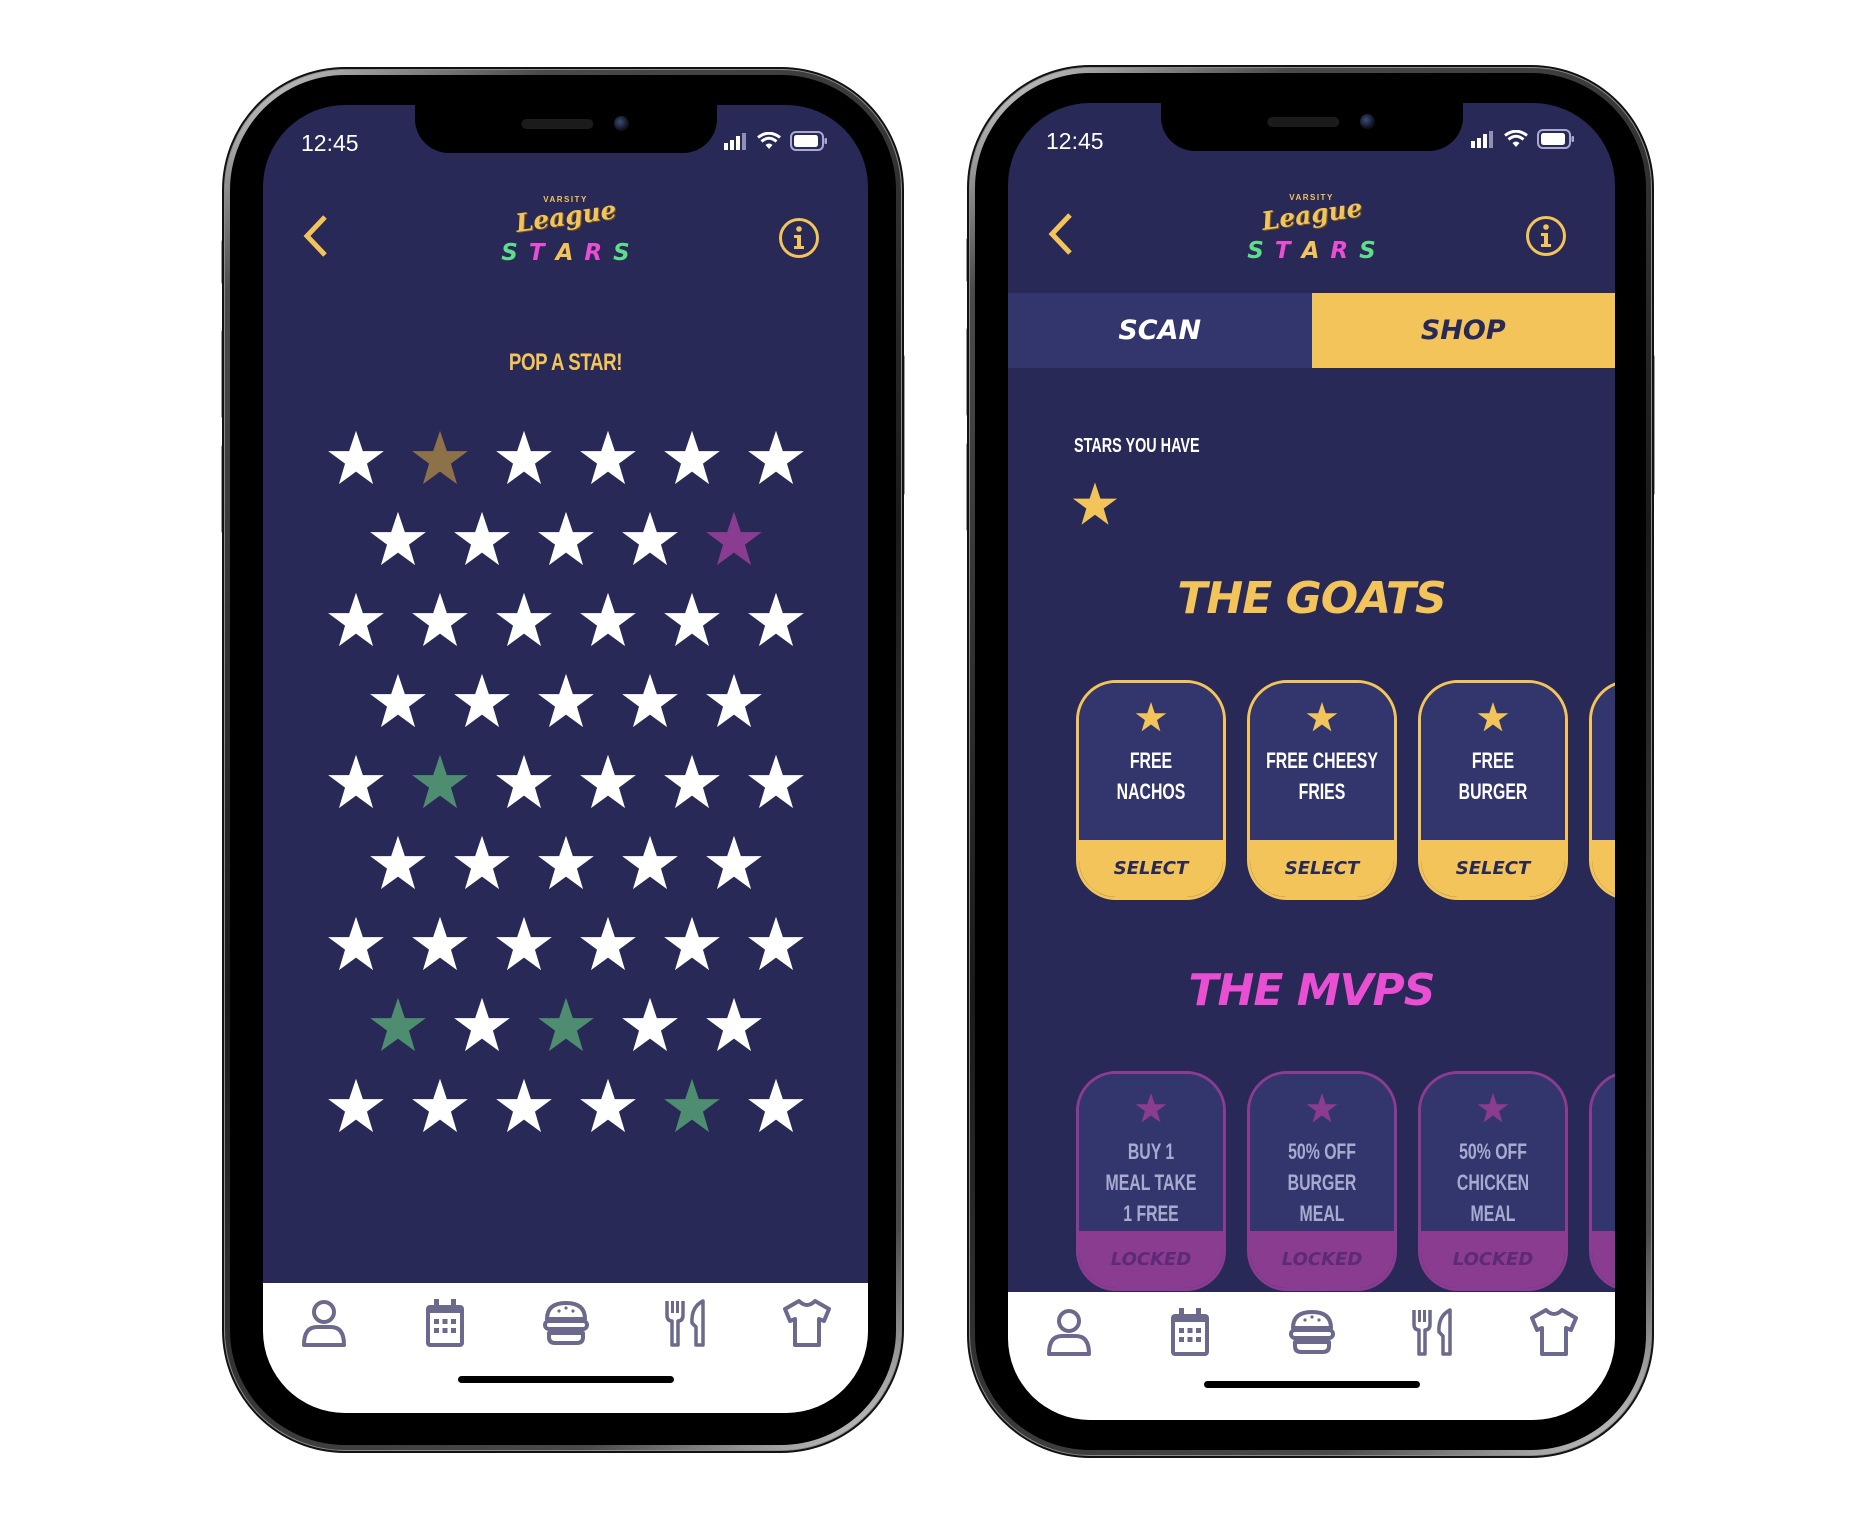 This screenshot has width=1873, height=1514. Describe the element at coordinates (536, 253) in the screenshot. I see `stars-title-letter: T` at that location.